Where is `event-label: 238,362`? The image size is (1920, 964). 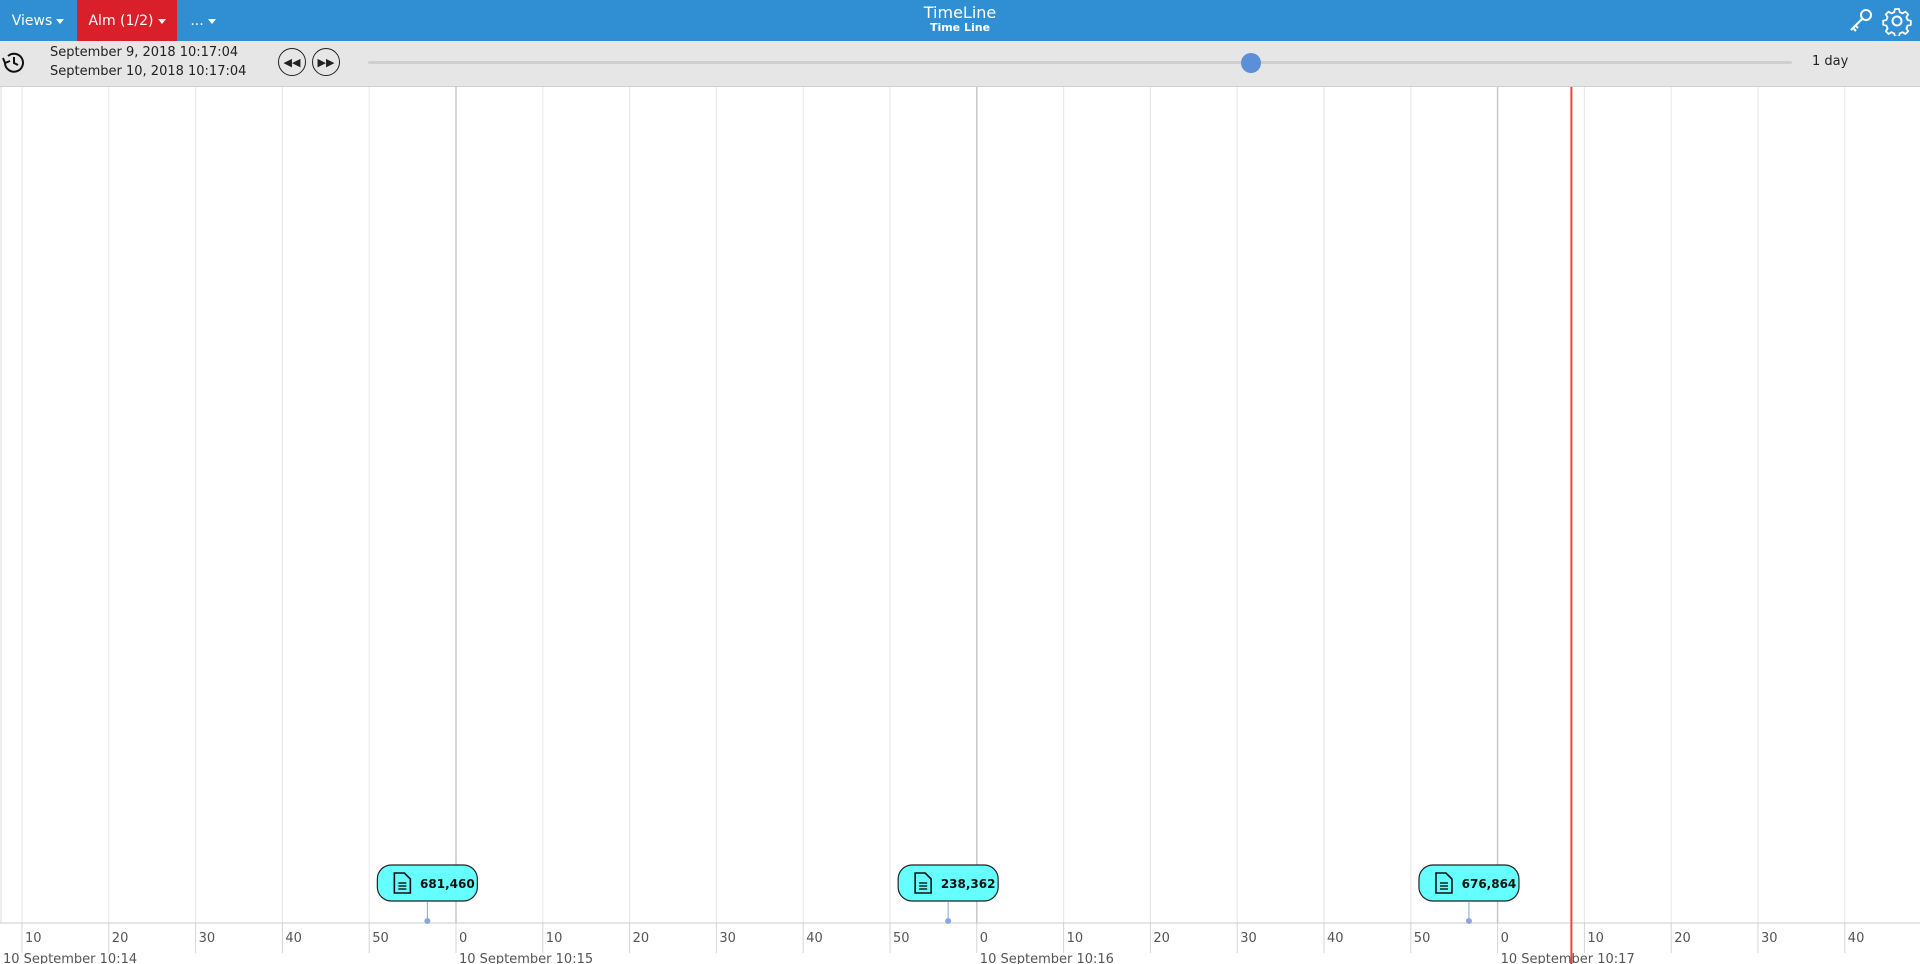
event-label: 238,362 is located at coordinates (968, 884).